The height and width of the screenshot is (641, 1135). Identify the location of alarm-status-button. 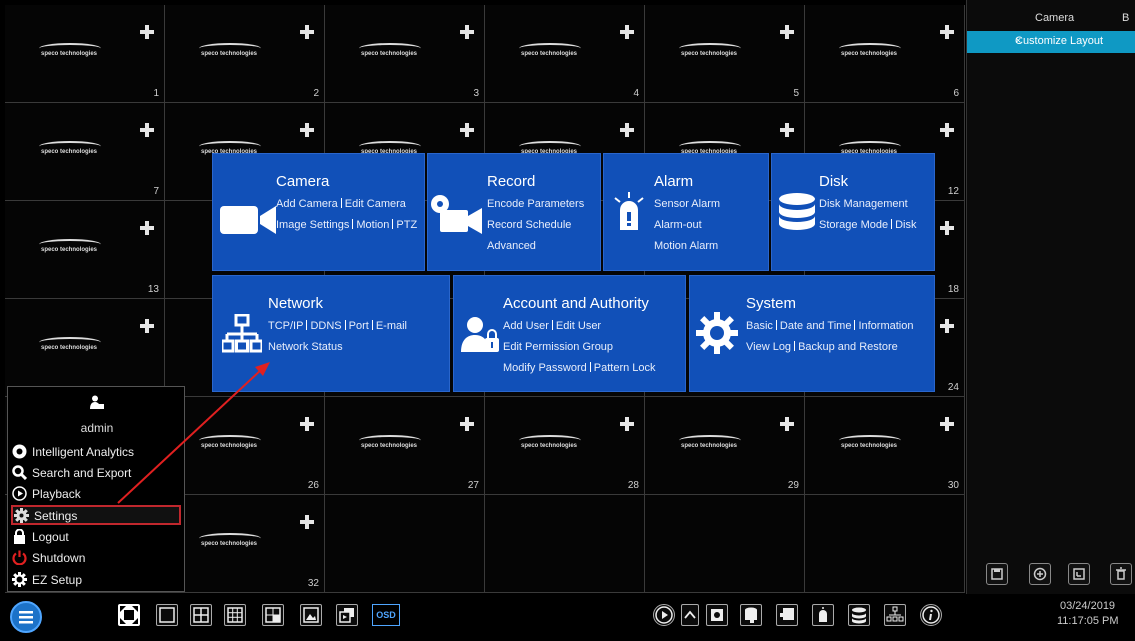
(823, 615).